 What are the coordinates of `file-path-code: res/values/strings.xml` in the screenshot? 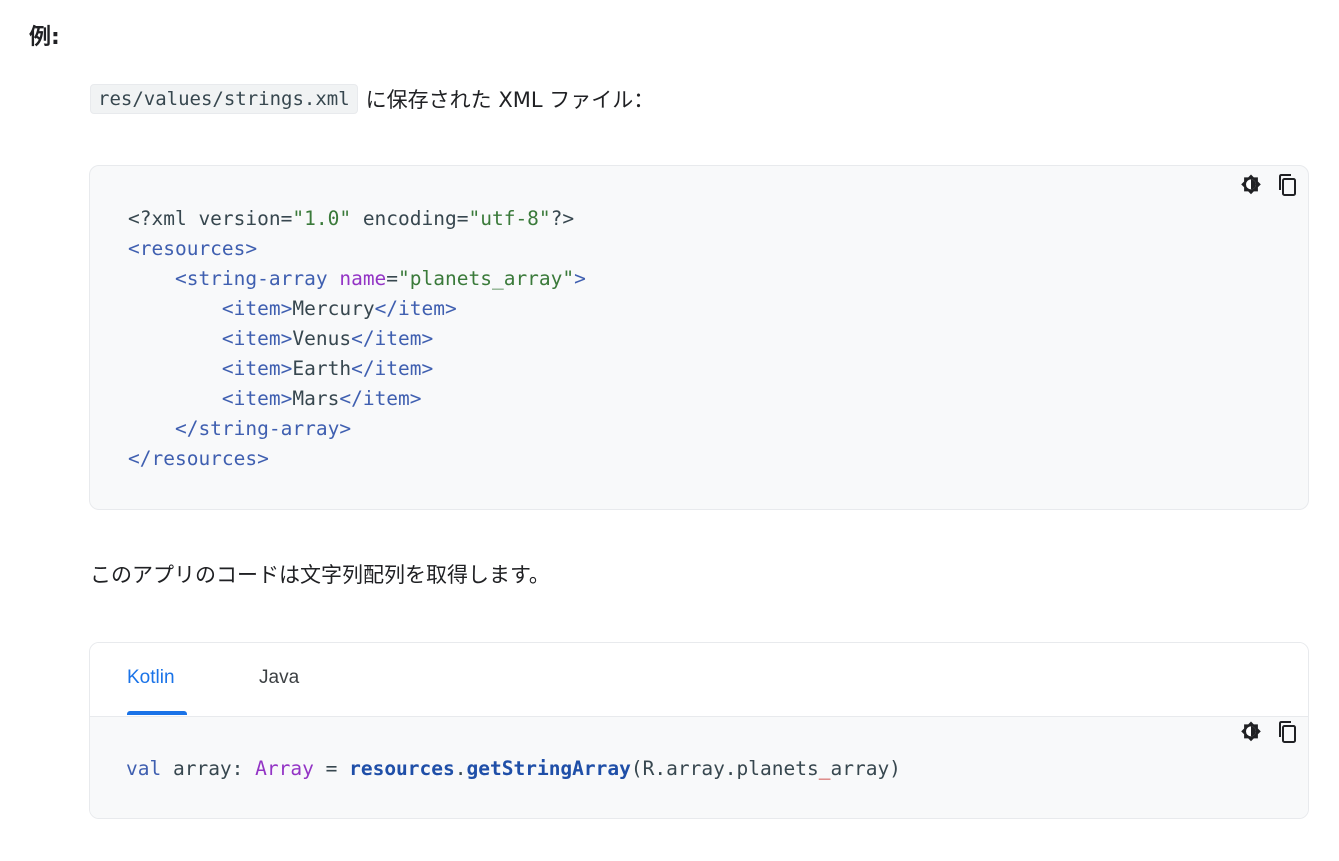 It's located at (224, 99).